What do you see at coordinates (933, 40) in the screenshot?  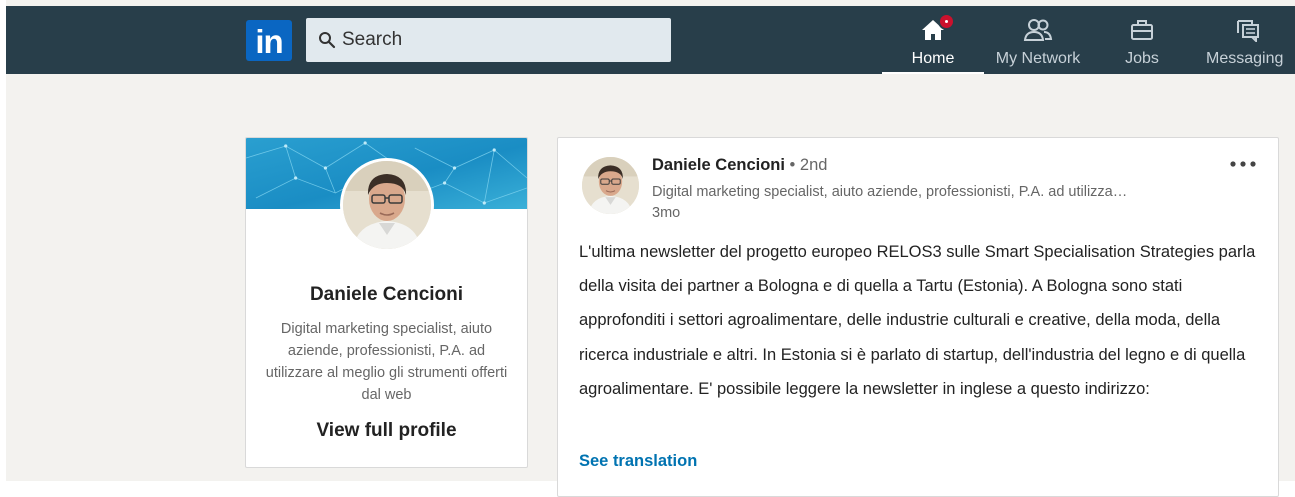 I see `nav-home: Home` at bounding box center [933, 40].